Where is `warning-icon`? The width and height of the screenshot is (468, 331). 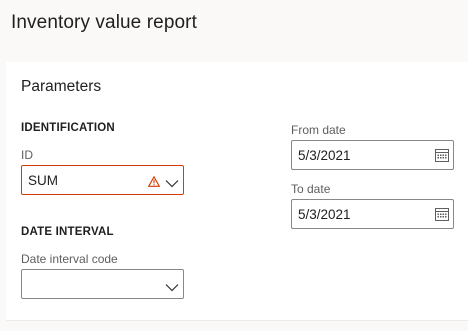
warning-icon is located at coordinates (154, 183).